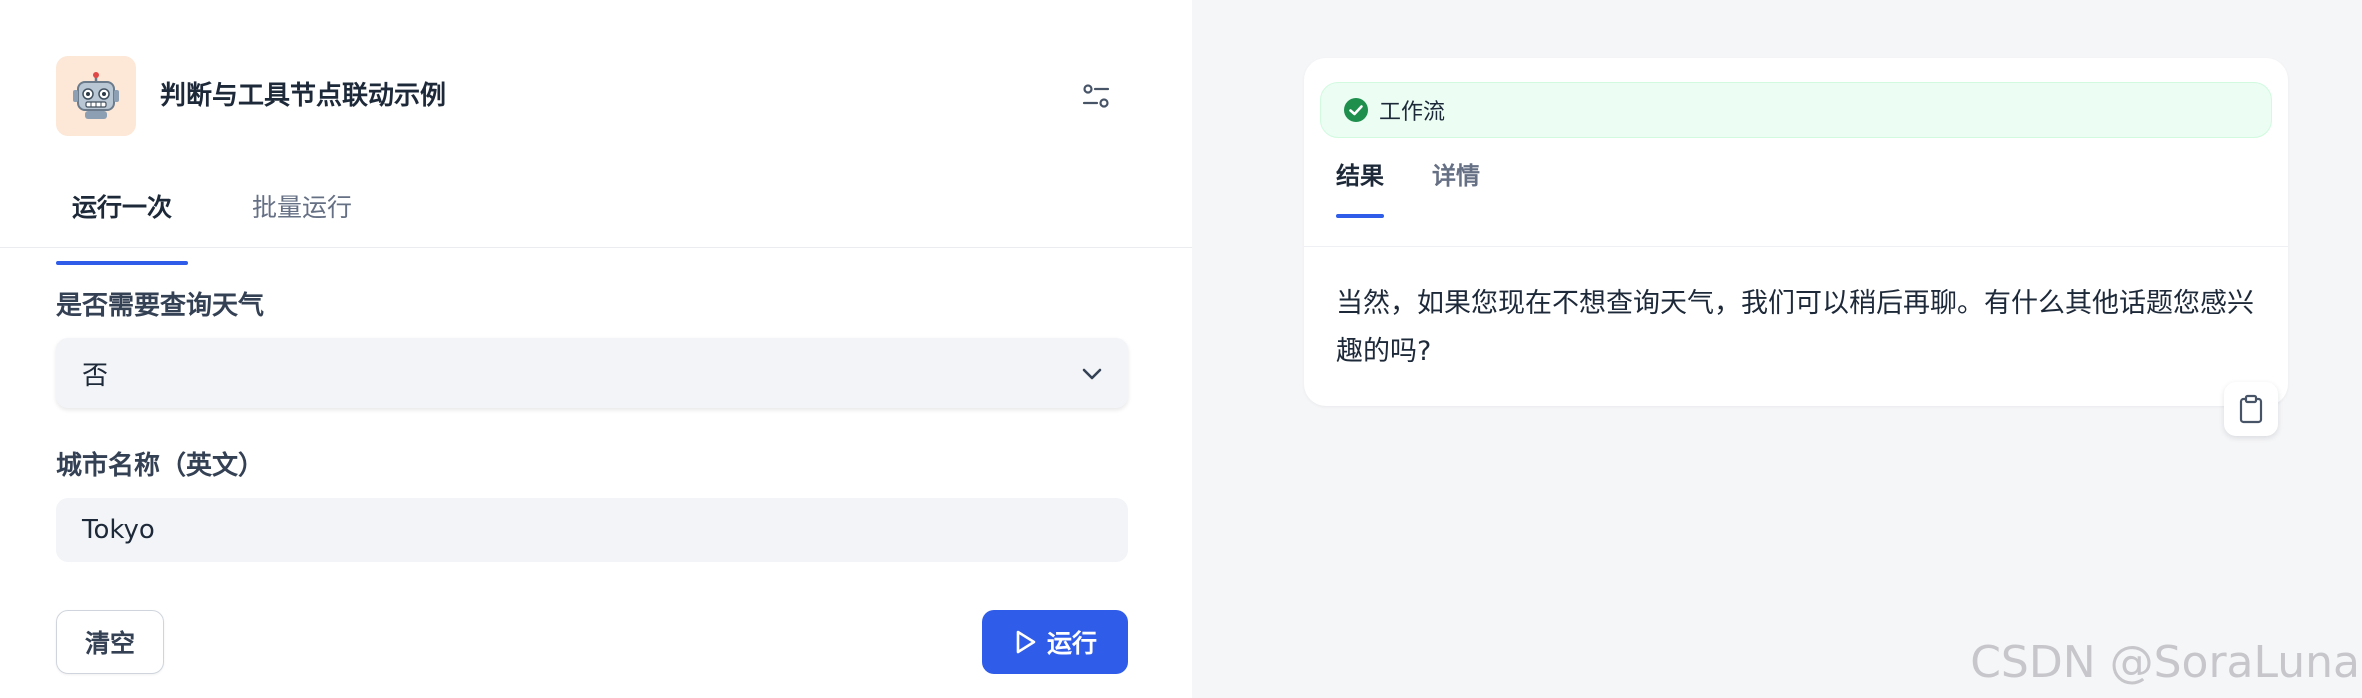 Image resolution: width=2362 pixels, height=698 pixels. Describe the element at coordinates (1356, 110) in the screenshot. I see `check-circle-icon` at that location.